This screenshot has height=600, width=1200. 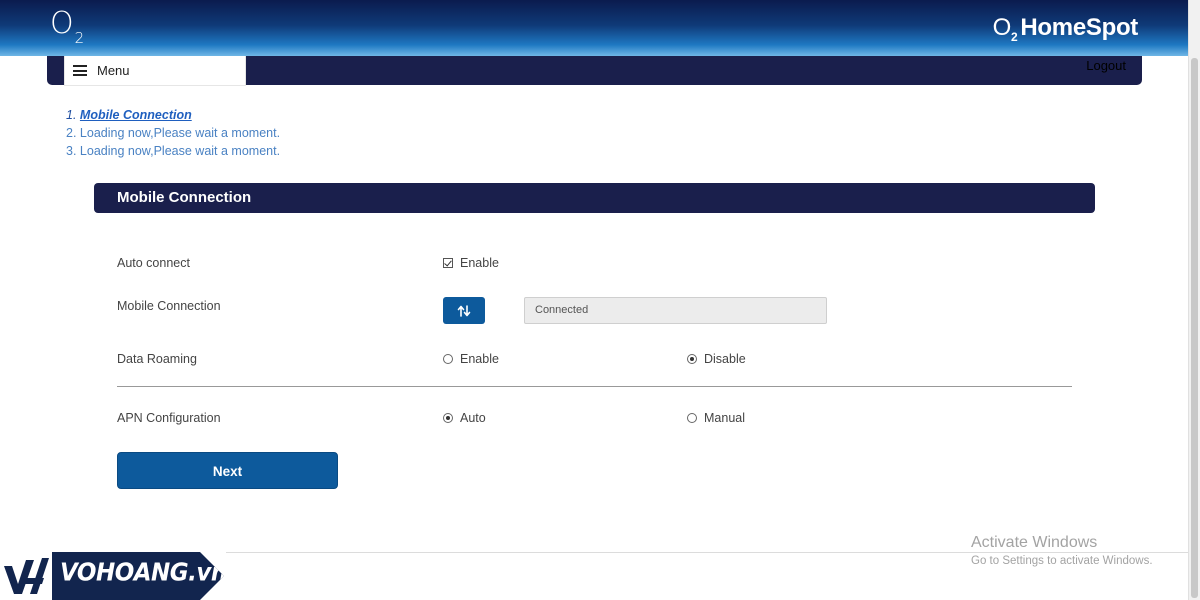 I want to click on step-1-link: Mobile Connection, so click(x=136, y=115).